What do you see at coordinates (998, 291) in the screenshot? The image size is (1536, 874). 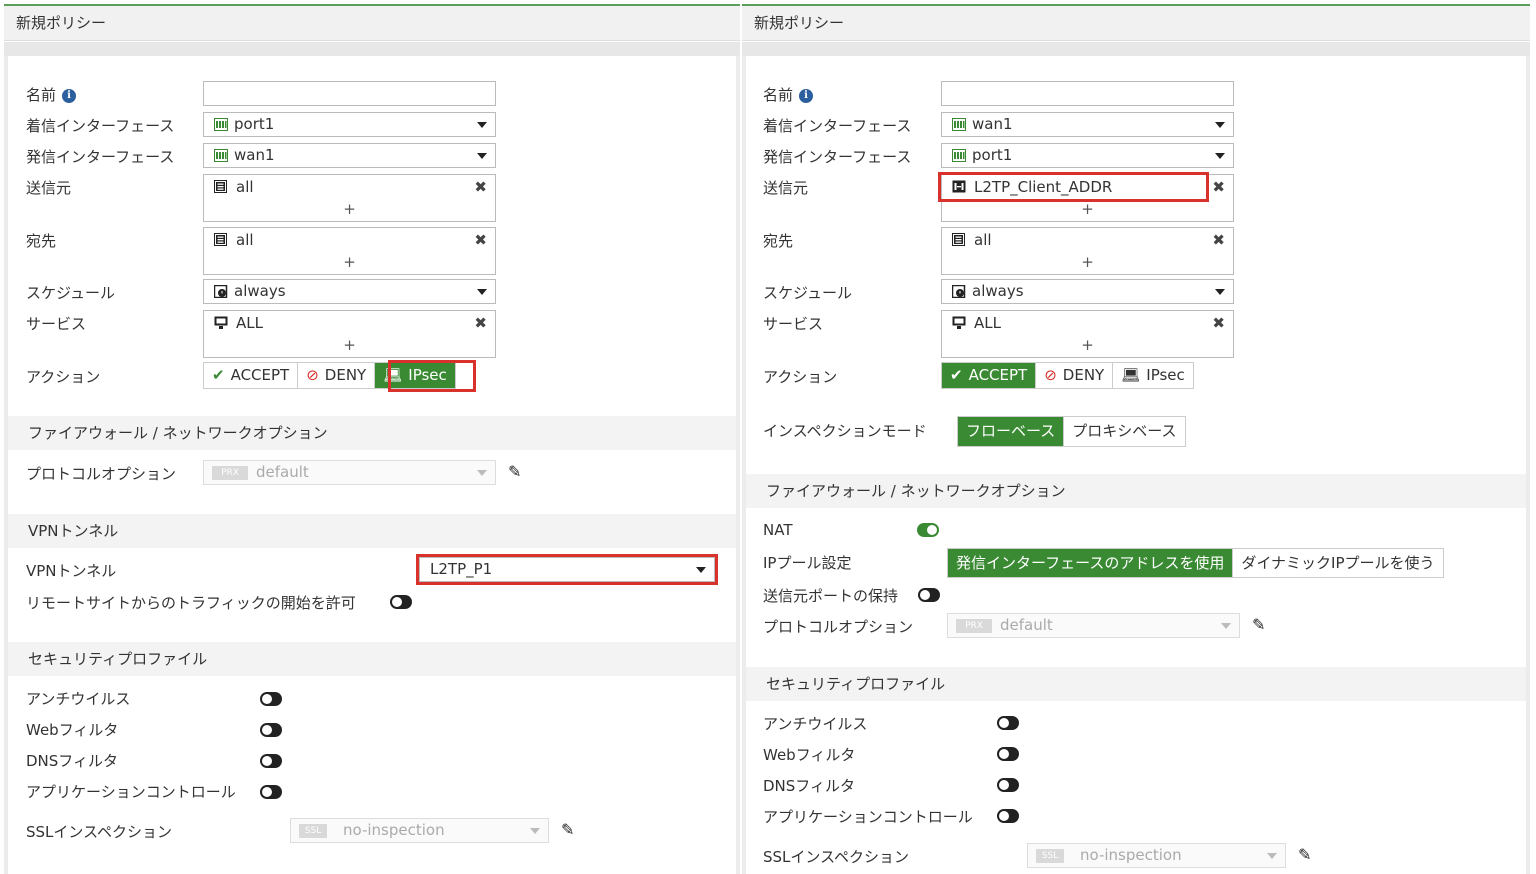 I see `schedule-value: always` at bounding box center [998, 291].